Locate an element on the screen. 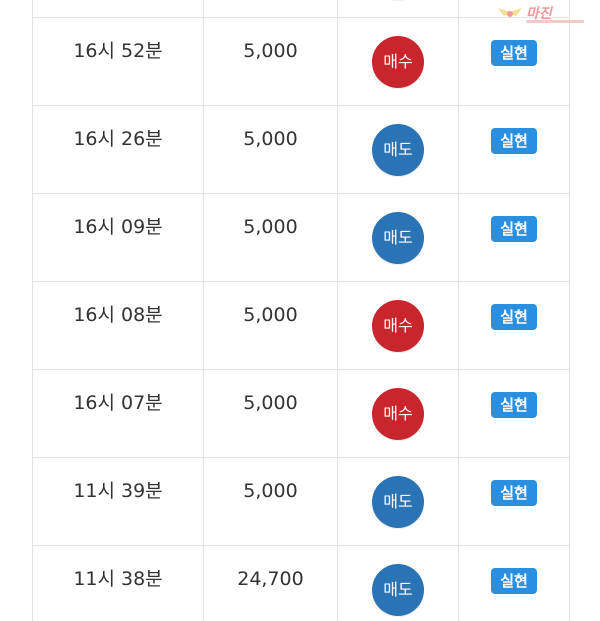  table-row: 16시 07분 5,000 매수 실현 is located at coordinates (301, 414).